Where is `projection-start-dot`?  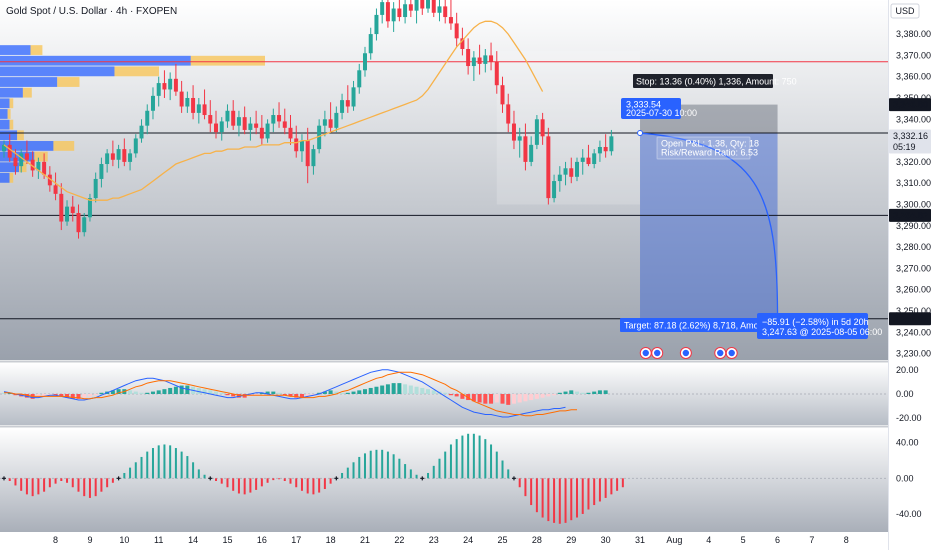 projection-start-dot is located at coordinates (640, 133).